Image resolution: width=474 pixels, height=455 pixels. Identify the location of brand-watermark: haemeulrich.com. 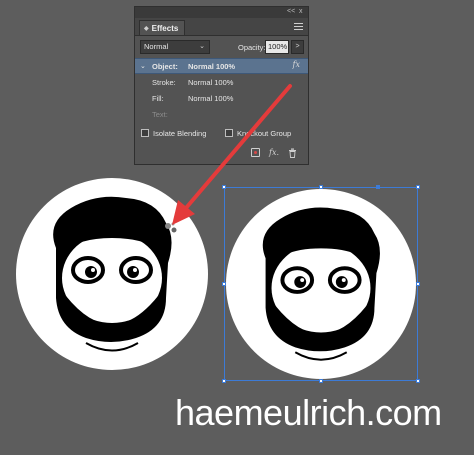
(308, 412).